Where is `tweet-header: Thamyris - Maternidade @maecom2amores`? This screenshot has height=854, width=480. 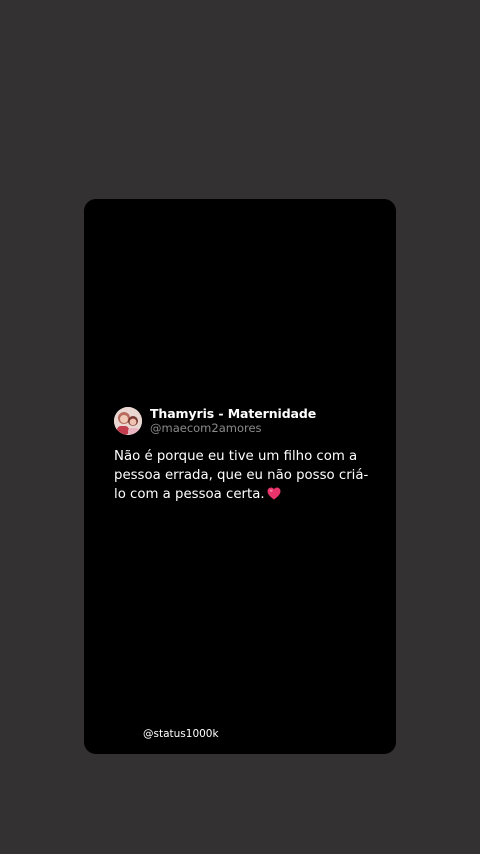
tweet-header: Thamyris - Maternidade @maecom2amores is located at coordinates (244, 421).